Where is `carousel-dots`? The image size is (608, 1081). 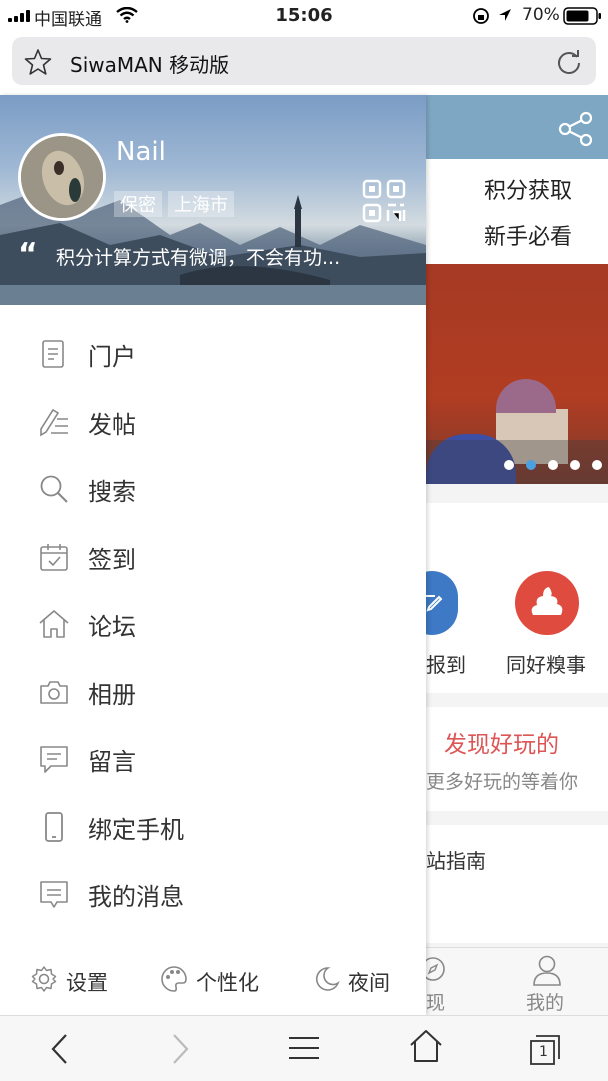
carousel-dots is located at coordinates (553, 465).